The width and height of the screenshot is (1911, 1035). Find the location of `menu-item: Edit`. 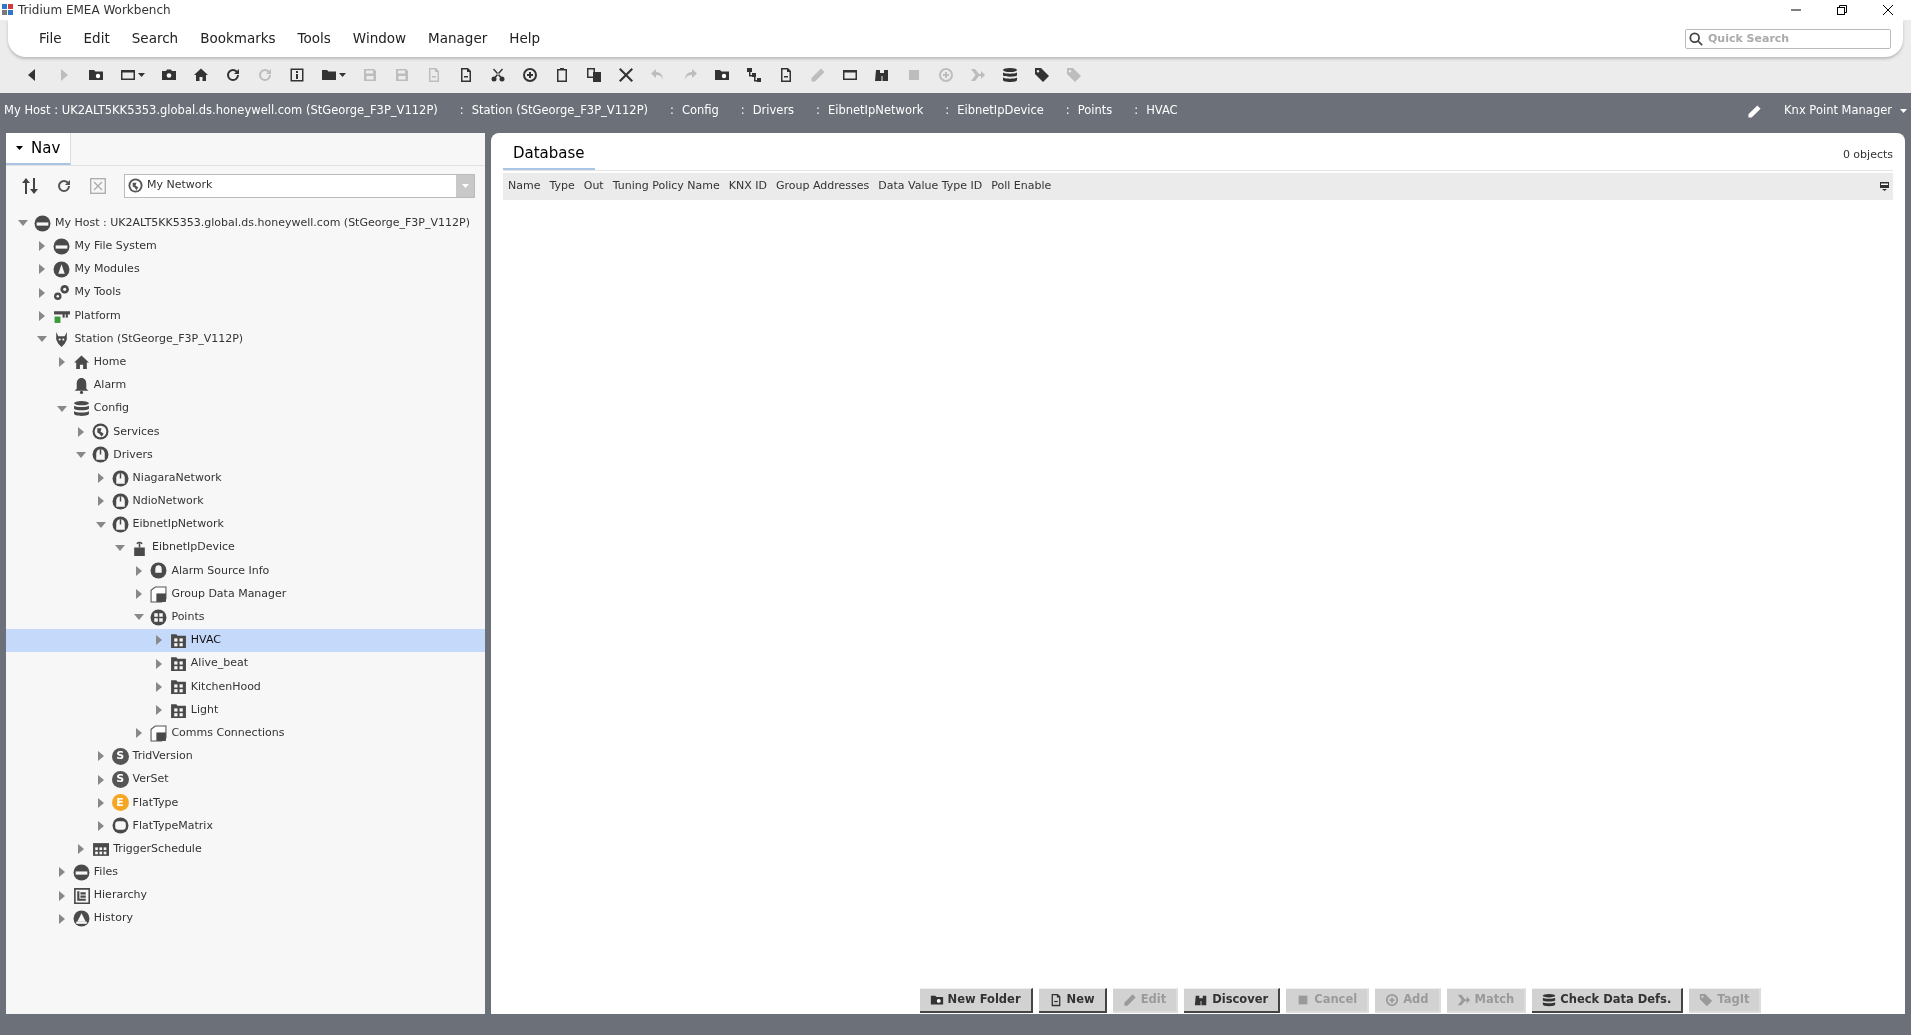

menu-item: Edit is located at coordinates (96, 38).